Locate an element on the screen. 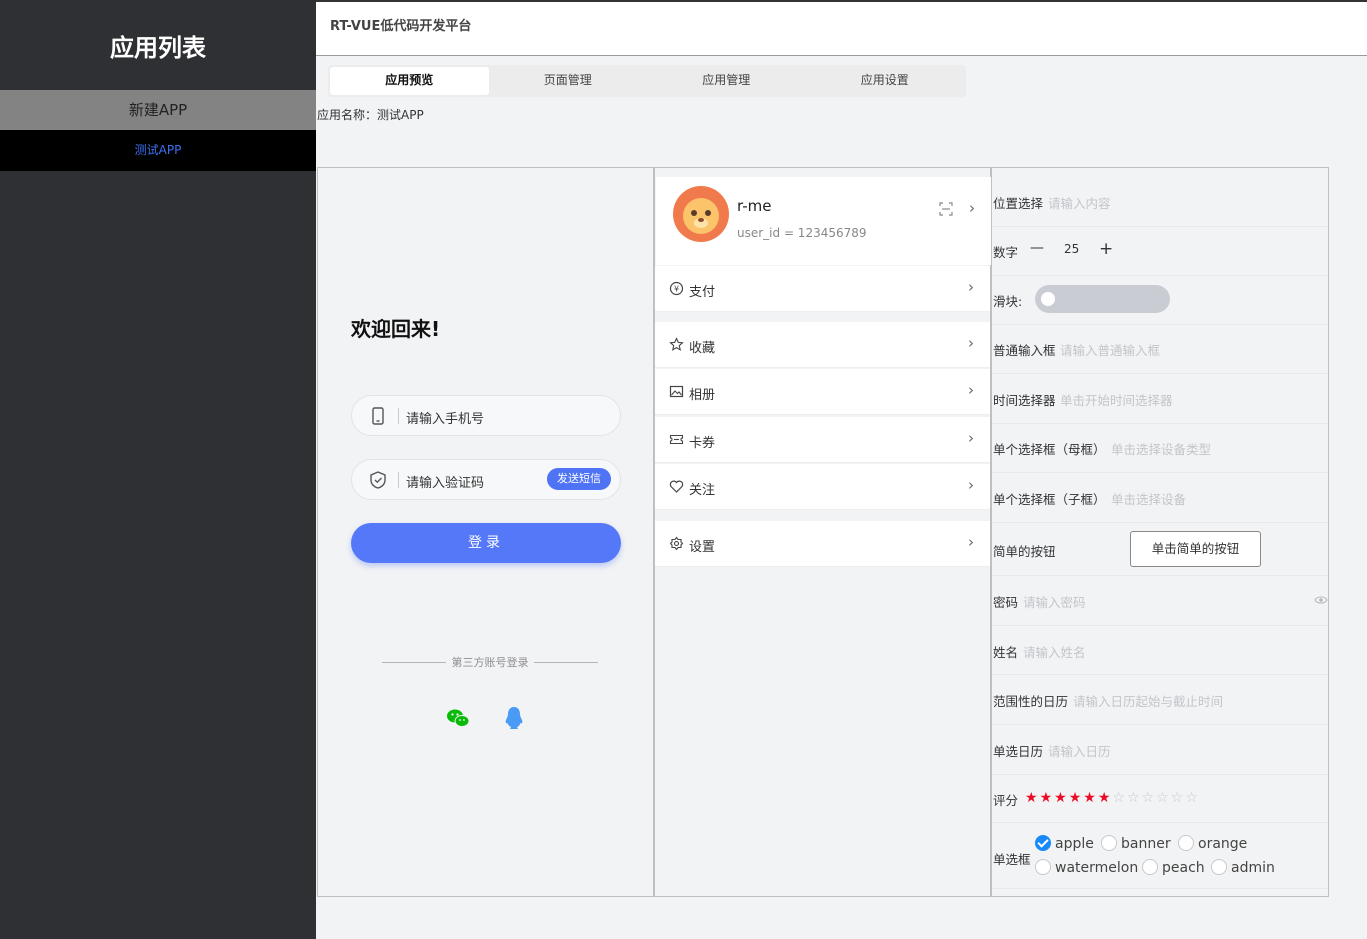 The height and width of the screenshot is (939, 1367). plain-input-row: 普通输入框 请输入普通输入框 is located at coordinates (1160, 349).